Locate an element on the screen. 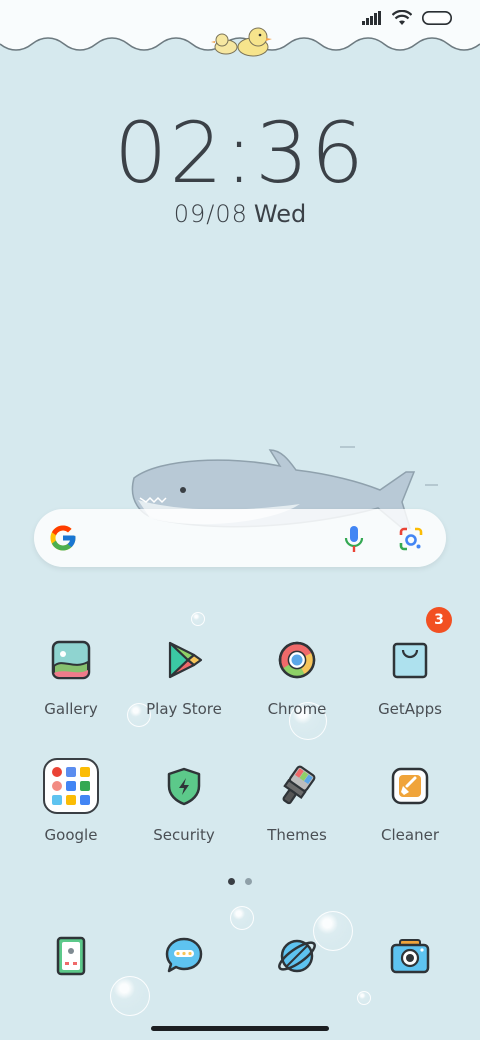 This screenshot has height=1040, width=480. notification-badge: 3 is located at coordinates (439, 620).